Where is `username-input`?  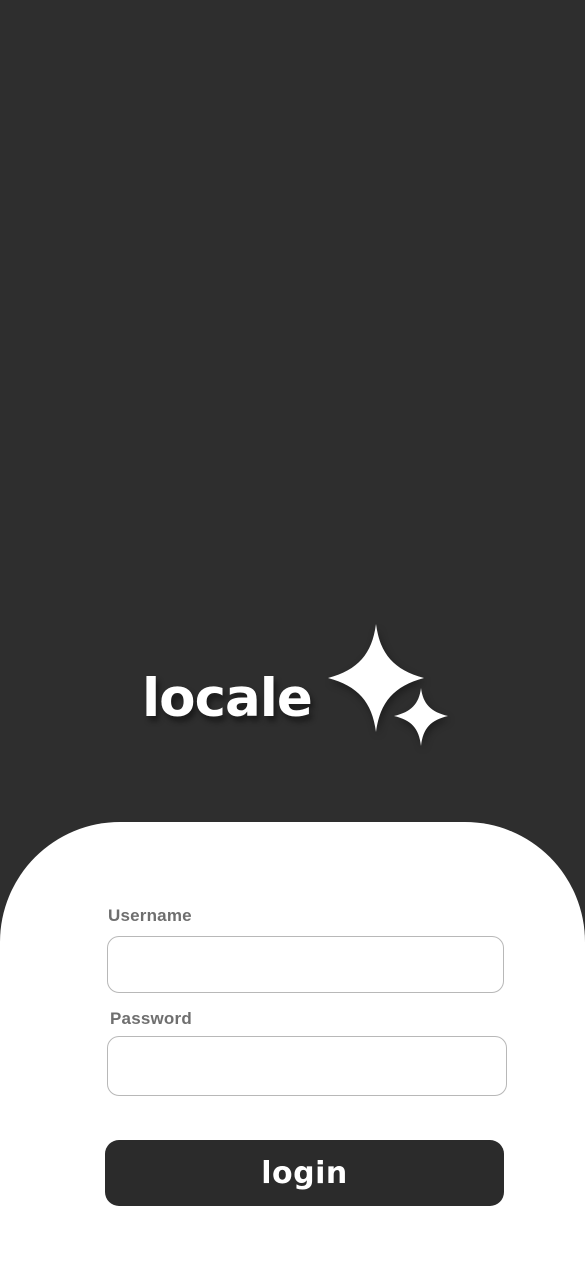 username-input is located at coordinates (305, 964).